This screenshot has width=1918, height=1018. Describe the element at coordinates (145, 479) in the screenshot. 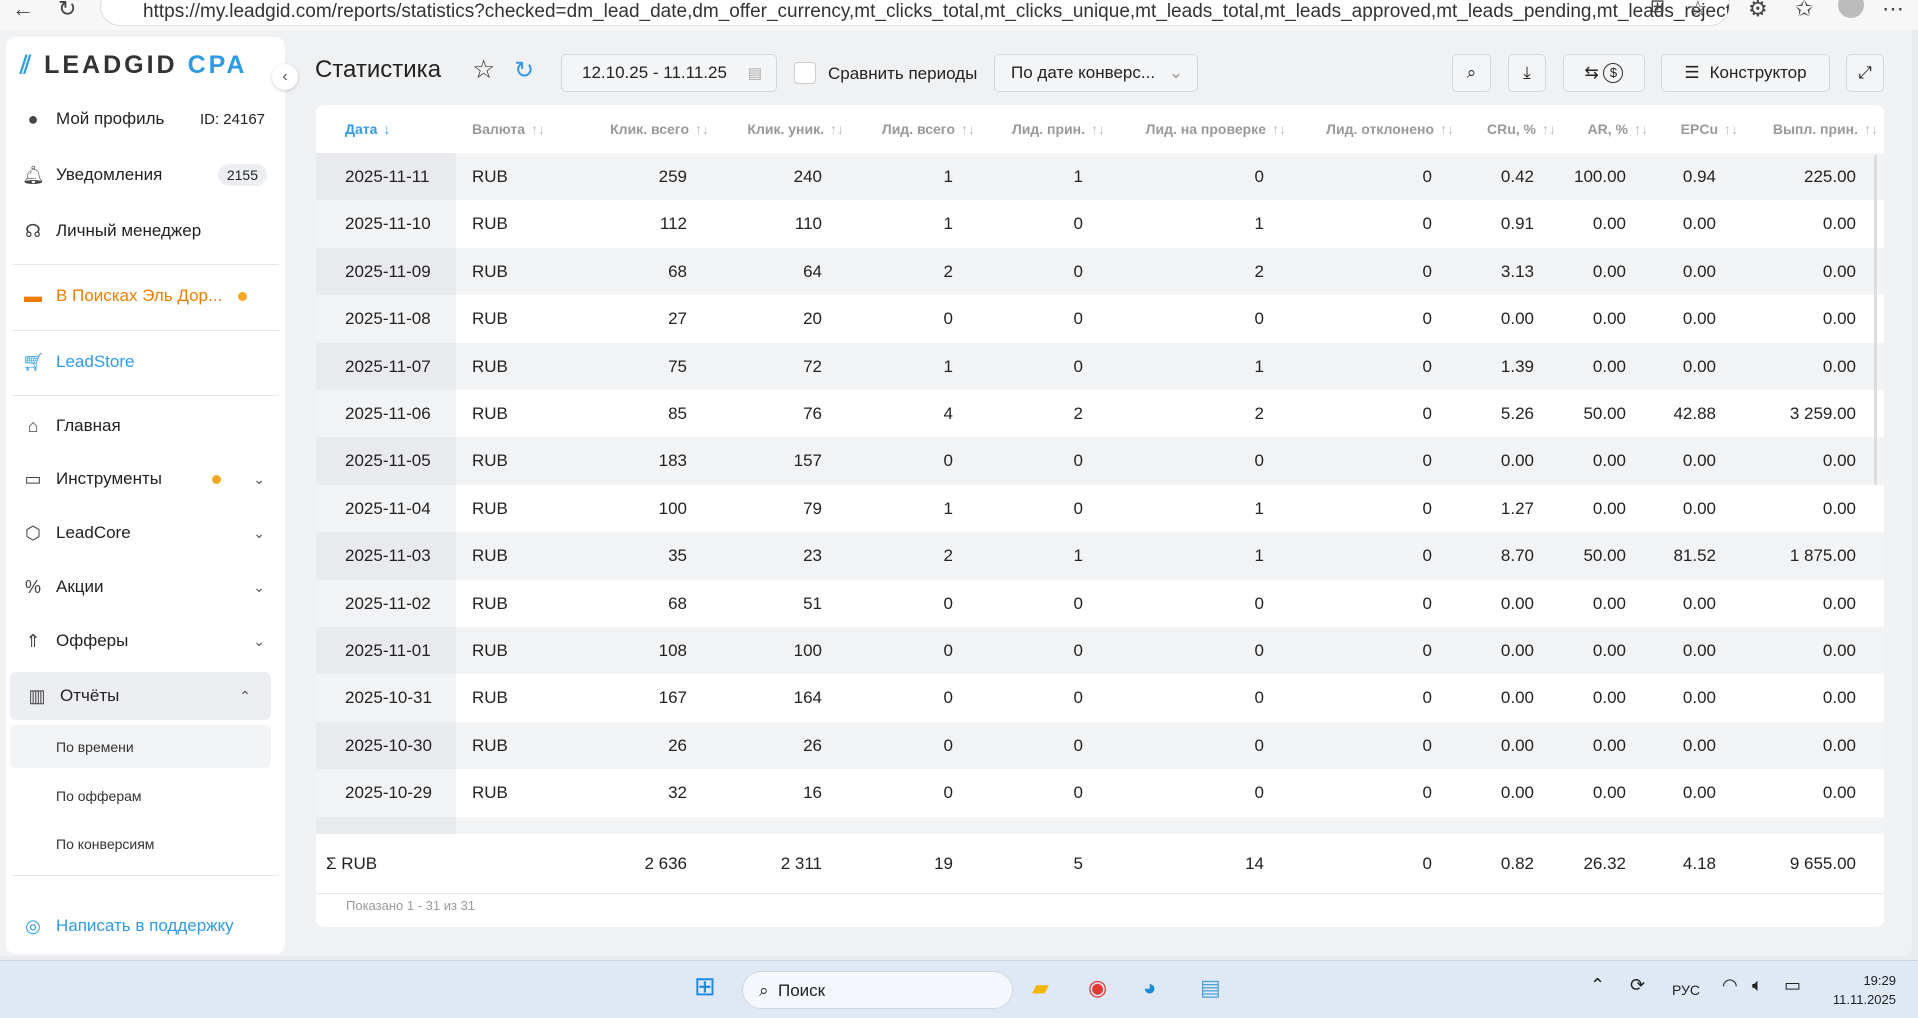

I see `sidebar-item-tools: ▭ Инструменты ⌄` at that location.